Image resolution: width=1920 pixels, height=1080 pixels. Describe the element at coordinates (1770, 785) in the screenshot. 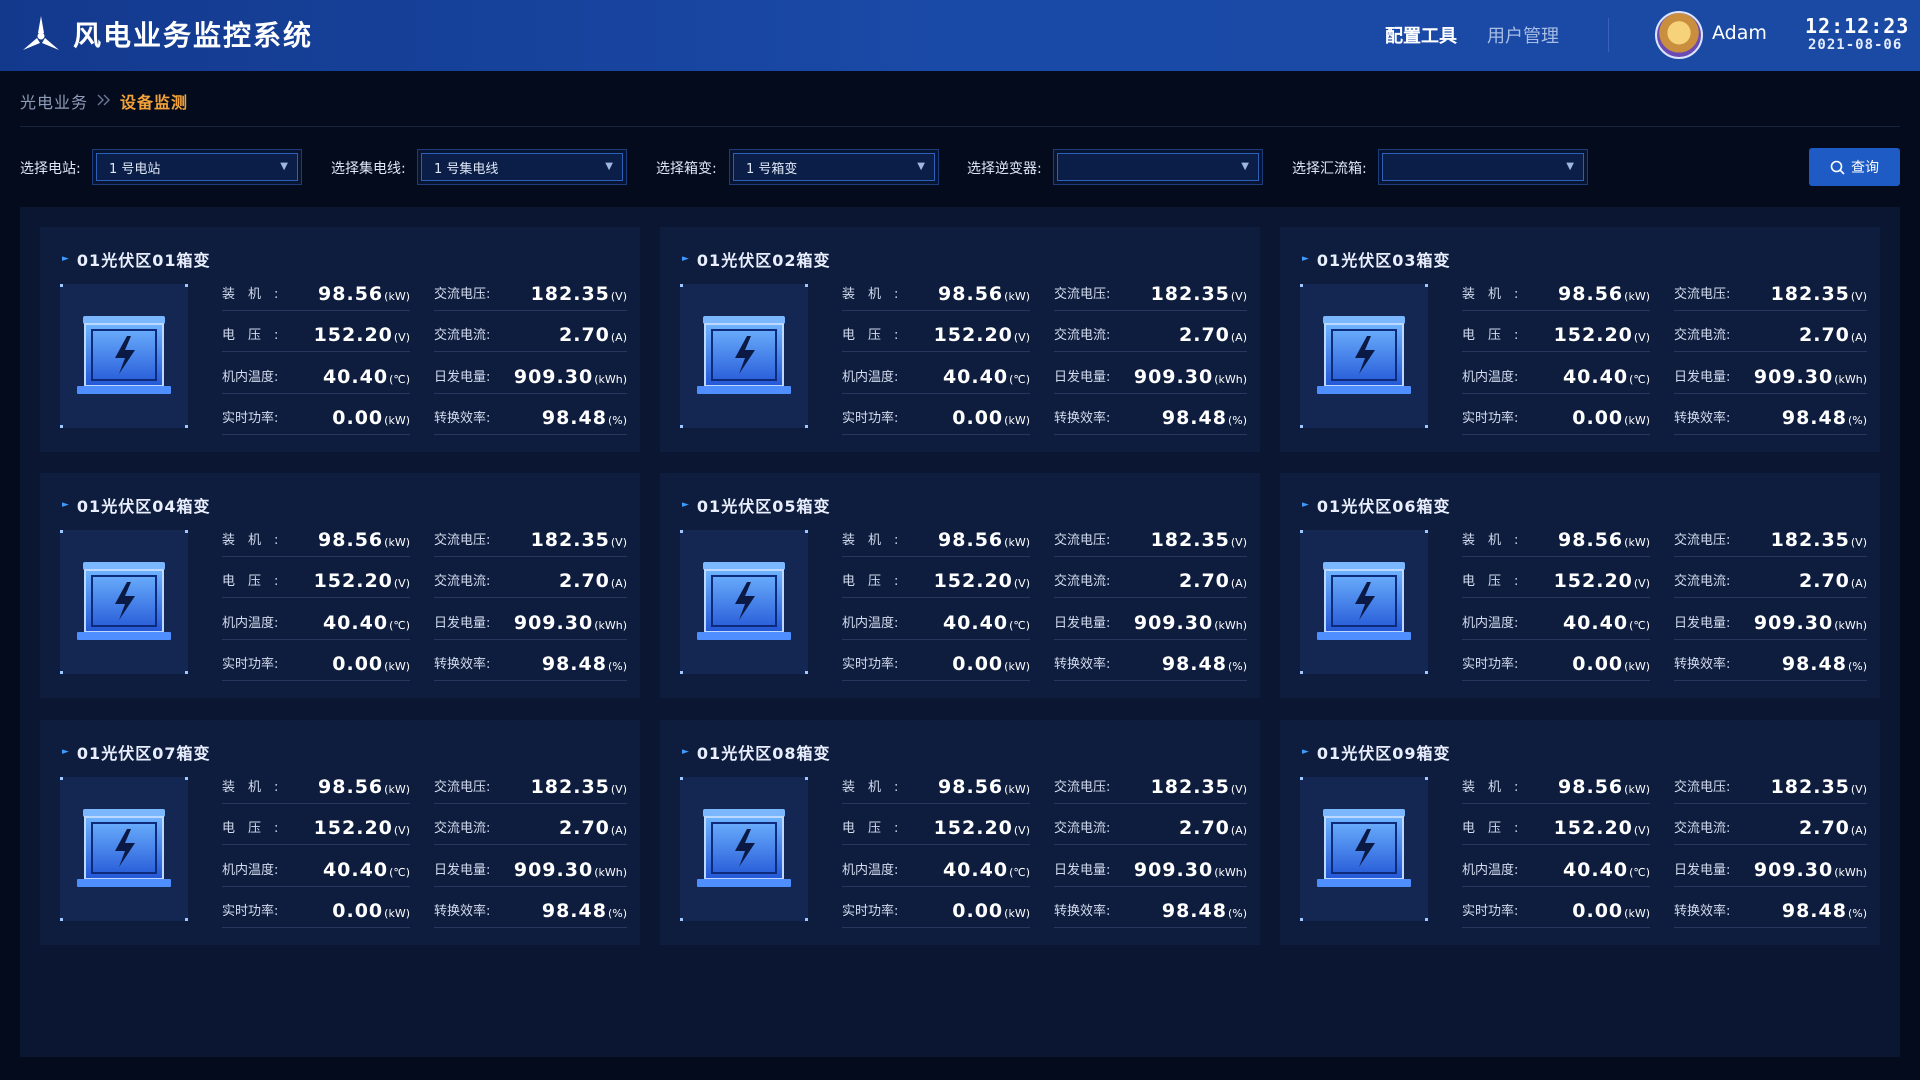

I see `metric-cell: 交流电压: 182.35 (V)` at that location.